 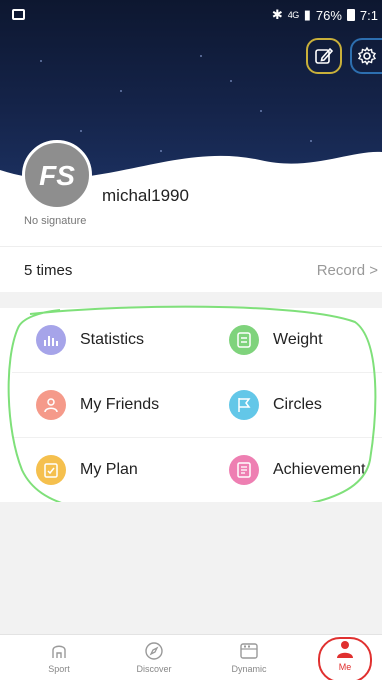 What do you see at coordinates (51, 340) in the screenshot?
I see `bar-chart-icon` at bounding box center [51, 340].